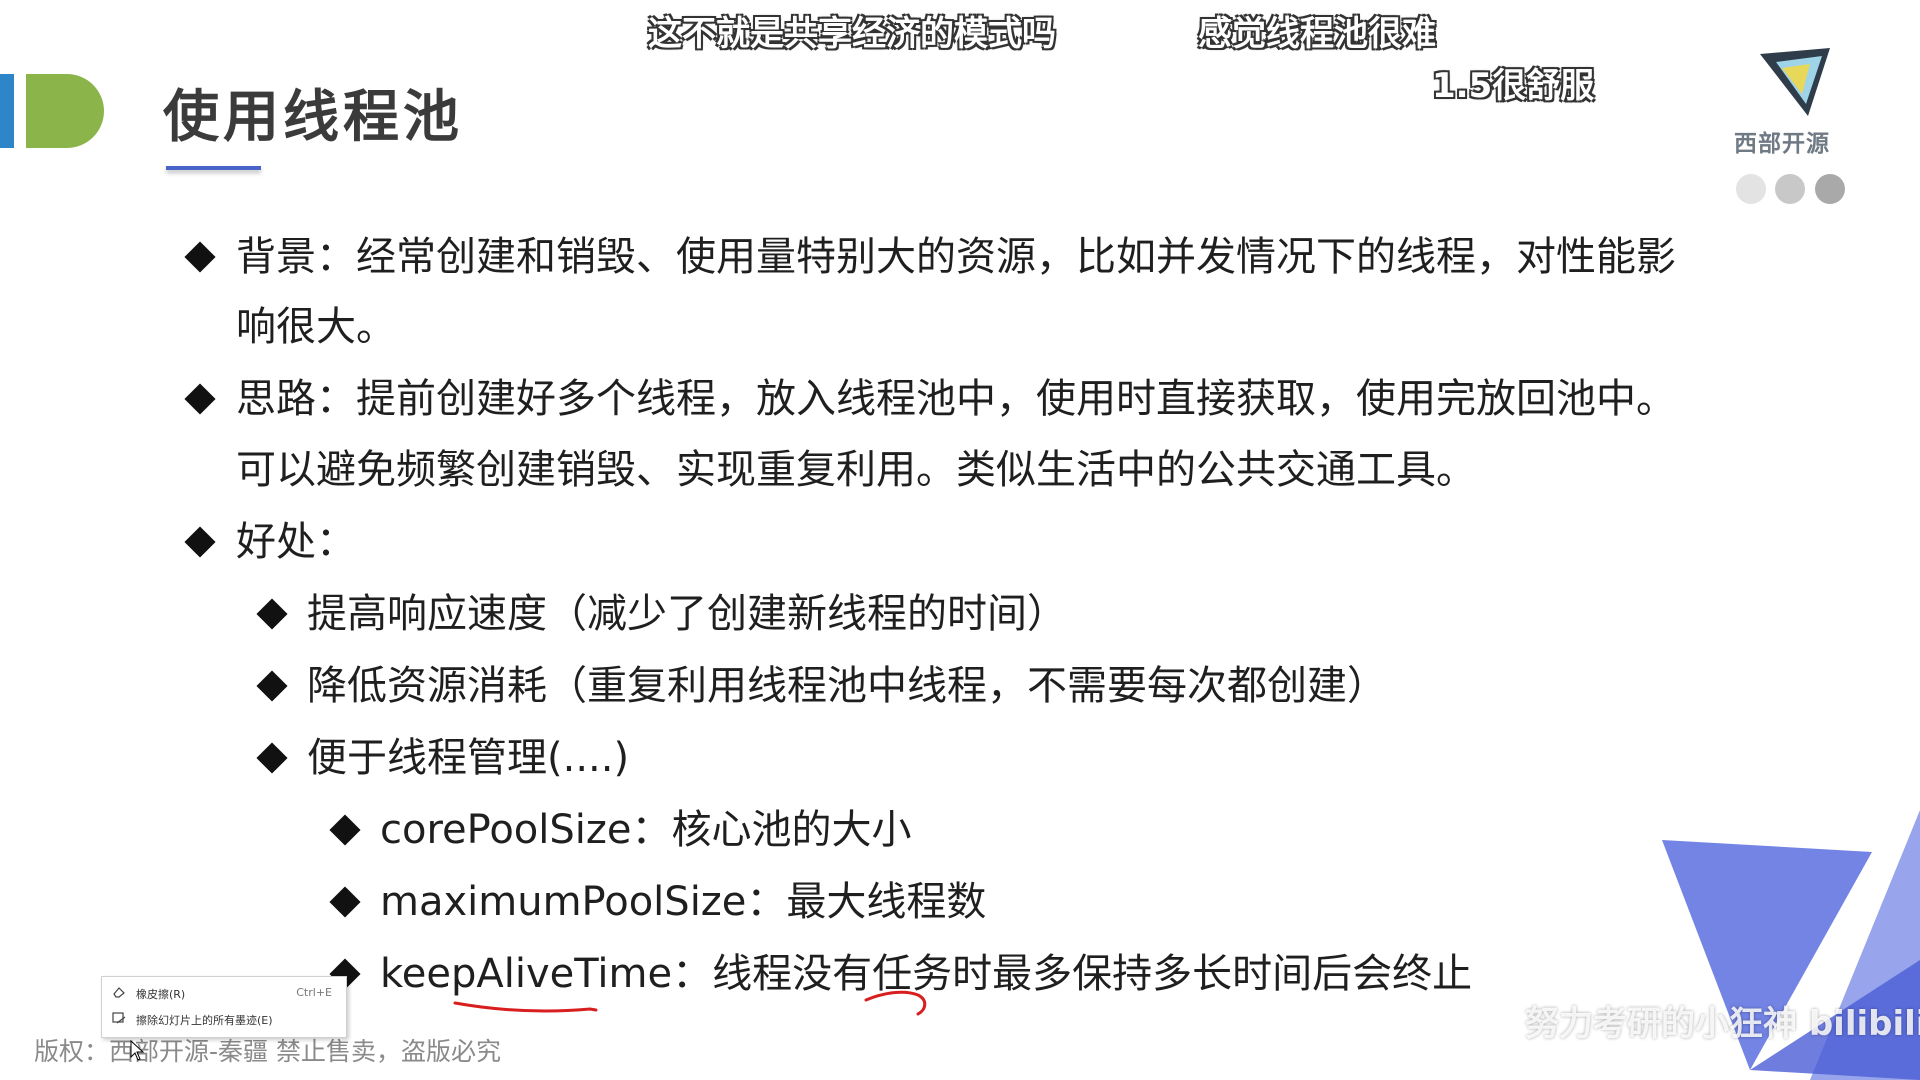 The image size is (1920, 1080). What do you see at coordinates (926, 974) in the screenshot?
I see `sub-sub-bullet-text: keepAliveTime：线程没有任务时最多保持多长时间后会终止` at bounding box center [926, 974].